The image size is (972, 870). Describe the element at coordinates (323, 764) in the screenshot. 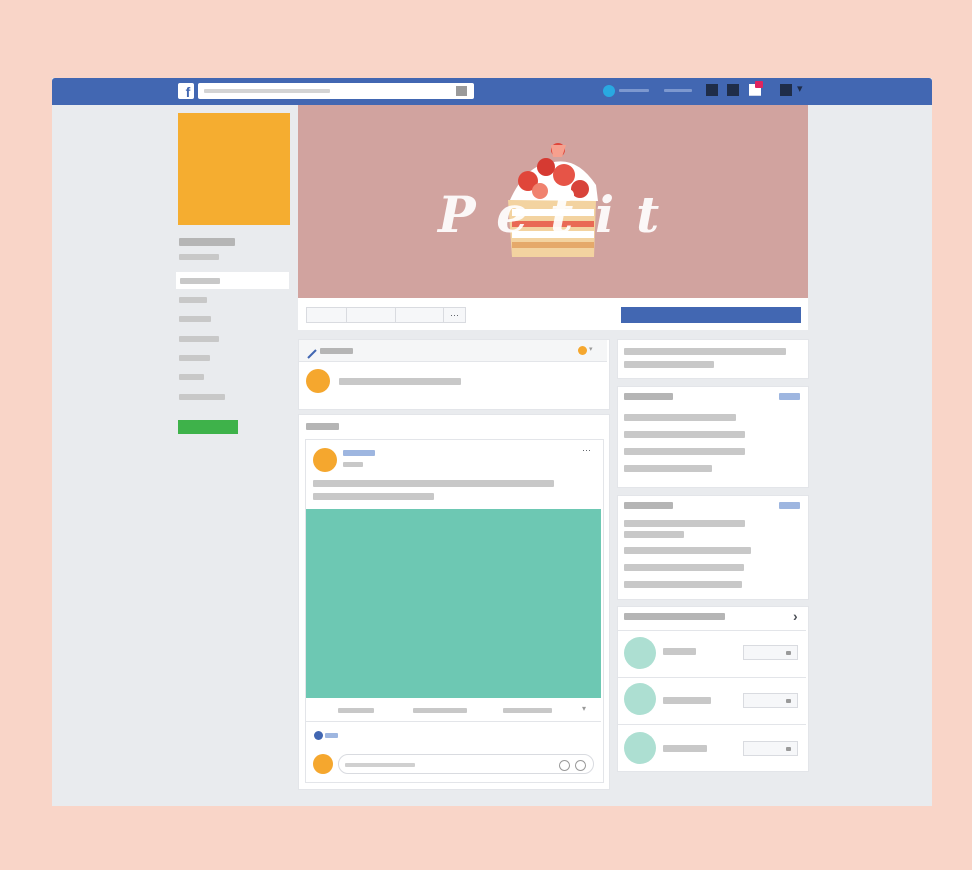

I see `commenter-avatar` at that location.